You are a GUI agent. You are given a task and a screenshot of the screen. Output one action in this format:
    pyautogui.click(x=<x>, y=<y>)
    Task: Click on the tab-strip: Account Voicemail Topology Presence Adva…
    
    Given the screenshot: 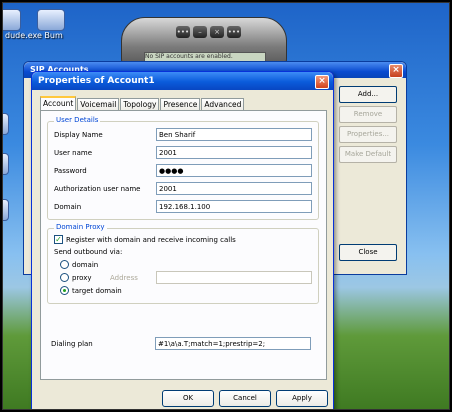 What is the action you would take?
    pyautogui.click(x=142, y=104)
    